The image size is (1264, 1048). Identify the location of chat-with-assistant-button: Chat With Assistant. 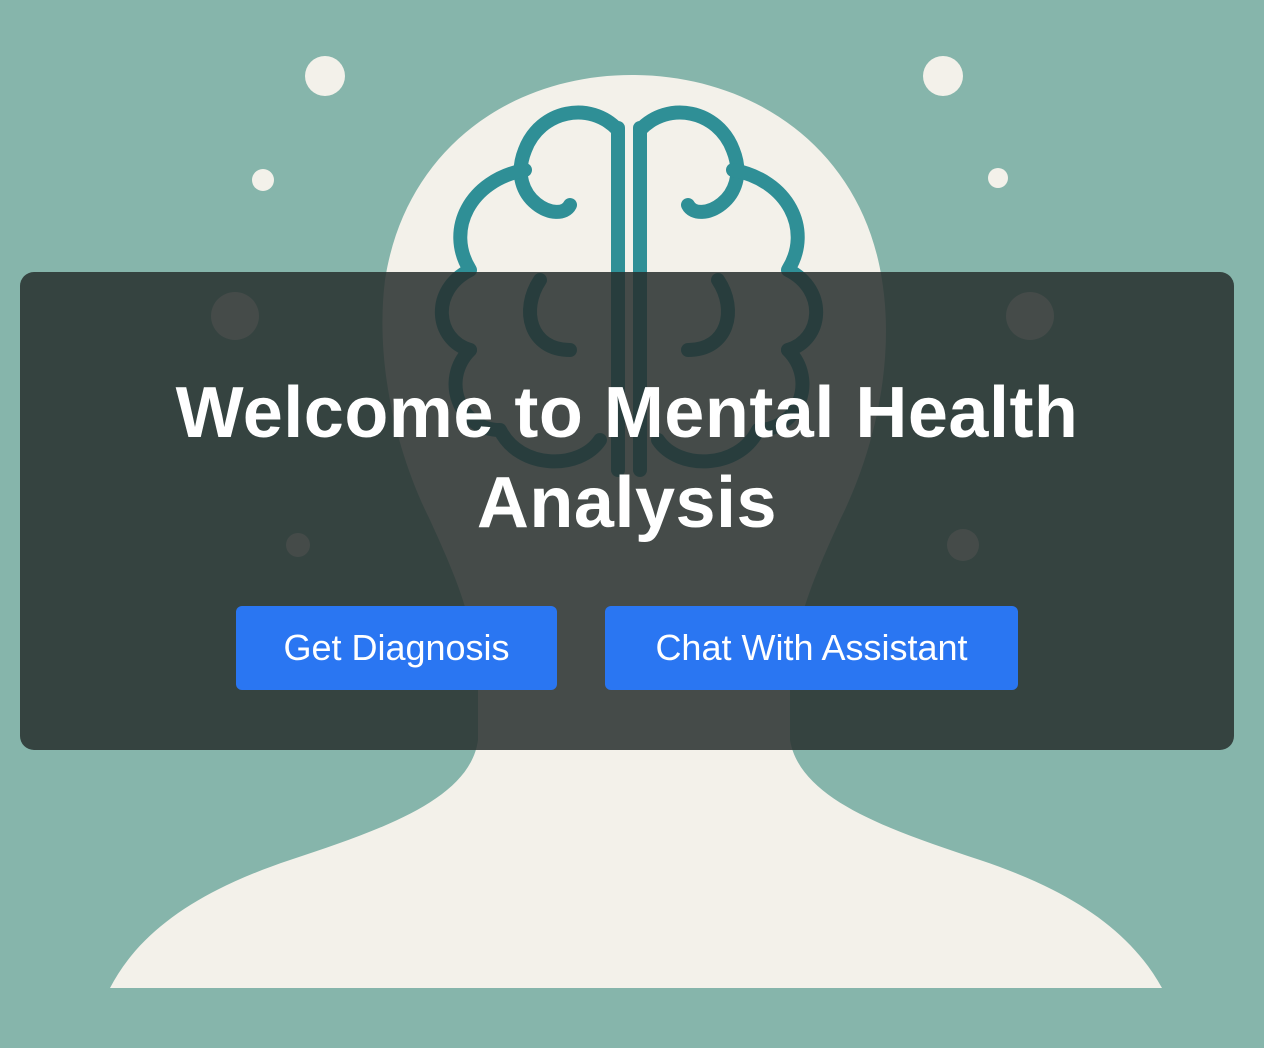
(811, 648).